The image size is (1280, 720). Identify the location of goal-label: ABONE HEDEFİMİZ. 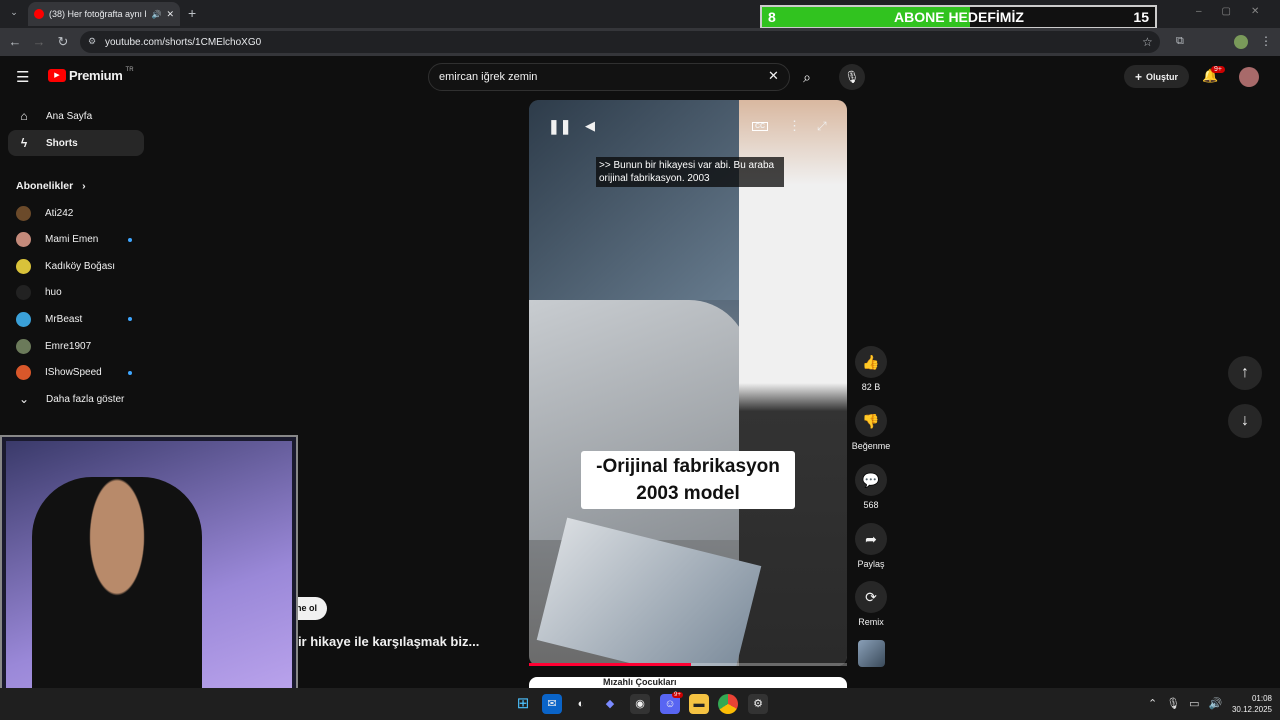
(959, 17).